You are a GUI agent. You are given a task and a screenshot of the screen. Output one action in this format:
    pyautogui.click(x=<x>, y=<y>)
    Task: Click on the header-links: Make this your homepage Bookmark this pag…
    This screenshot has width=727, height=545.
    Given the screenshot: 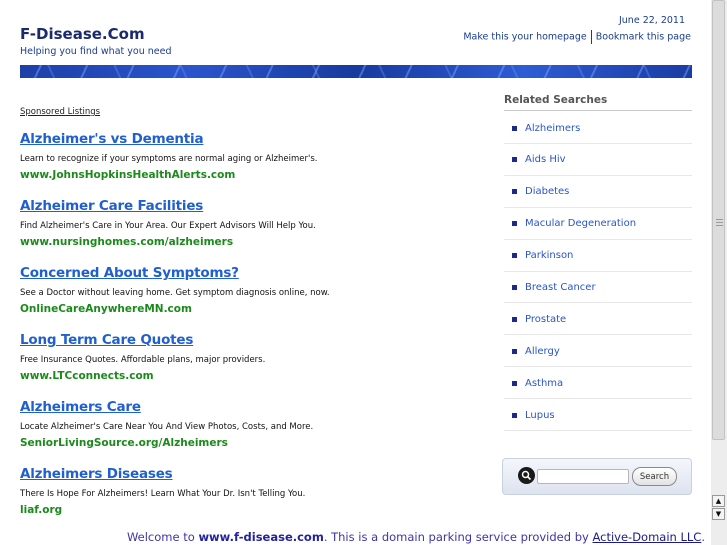 What is the action you would take?
    pyautogui.click(x=577, y=37)
    